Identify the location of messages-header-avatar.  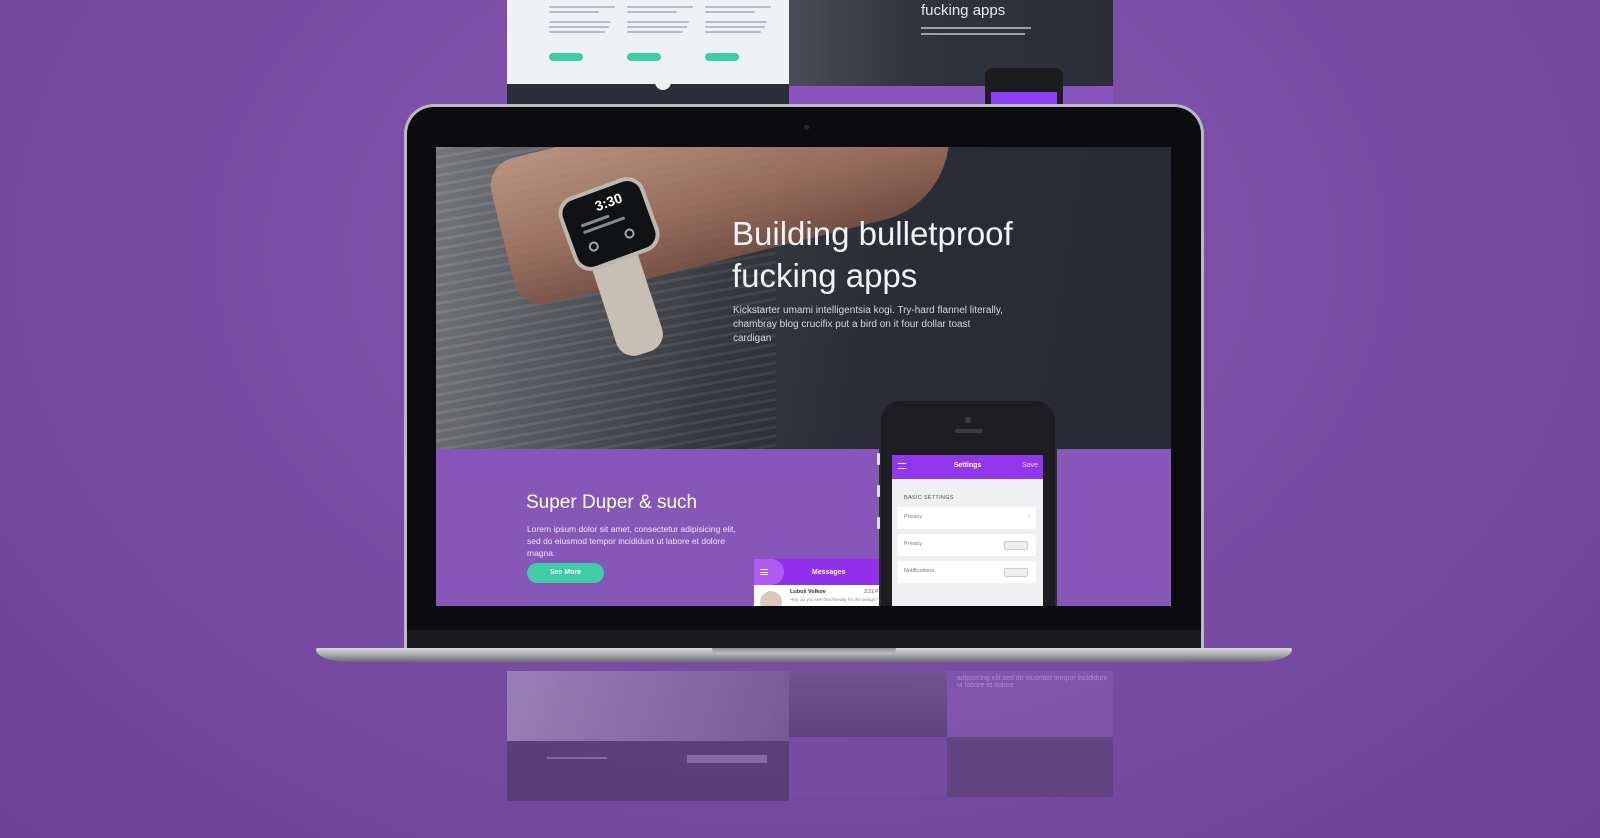
(769, 572).